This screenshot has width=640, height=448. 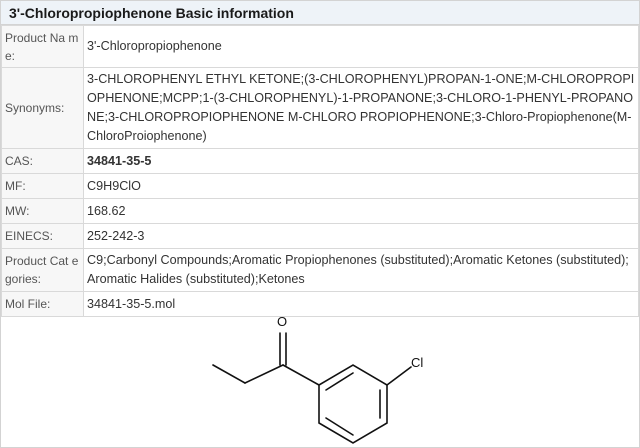 What do you see at coordinates (42, 161) in the screenshot?
I see `cas-label: CAS:` at bounding box center [42, 161].